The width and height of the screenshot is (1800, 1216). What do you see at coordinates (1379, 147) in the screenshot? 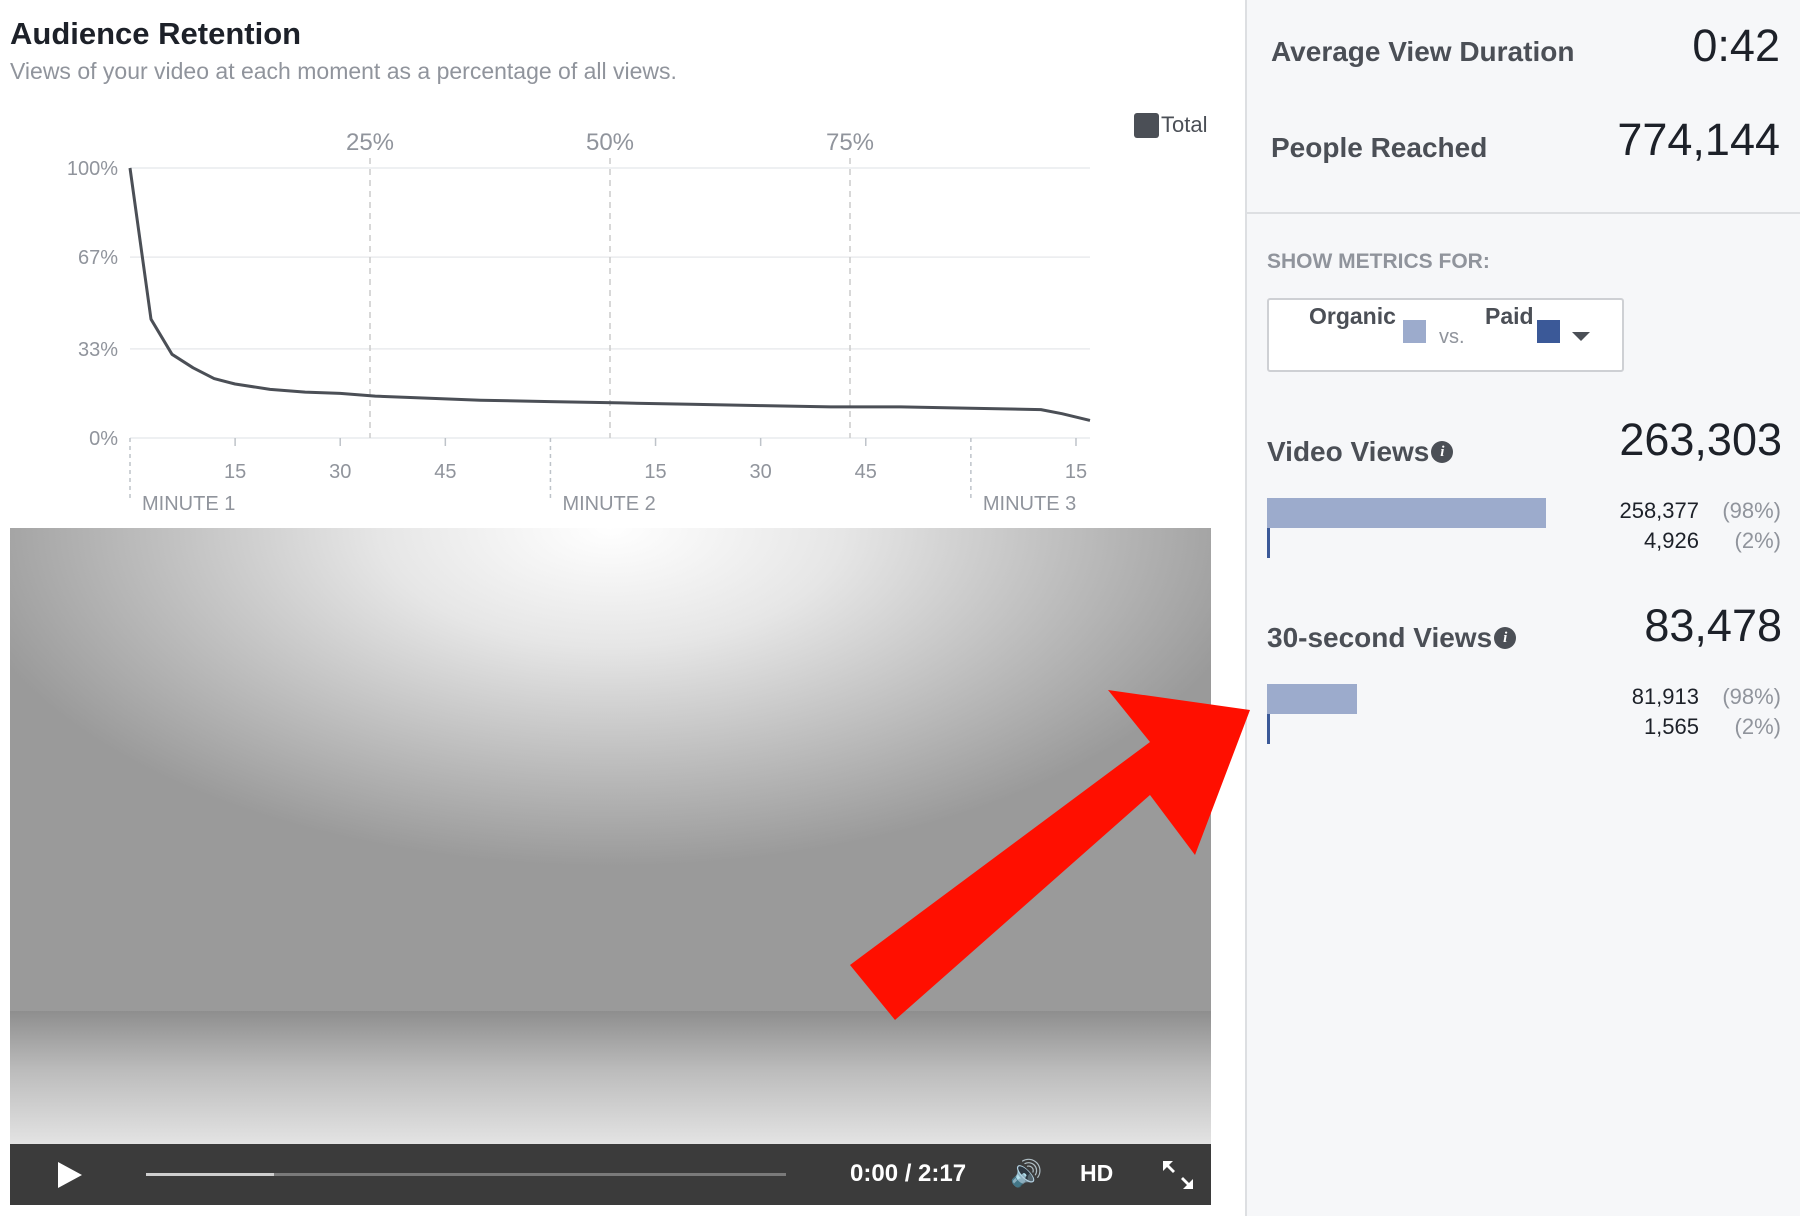
I see `people-reached-label: People Reached` at bounding box center [1379, 147].